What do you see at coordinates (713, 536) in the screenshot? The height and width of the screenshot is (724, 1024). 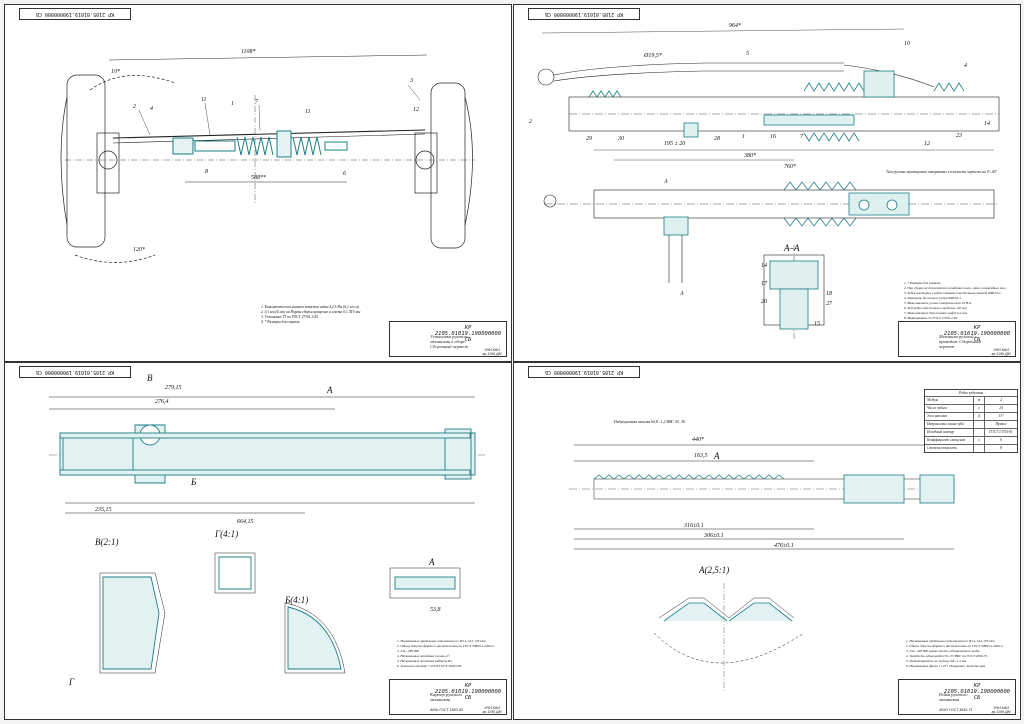 I see `dimension: 306±0.1` at bounding box center [713, 536].